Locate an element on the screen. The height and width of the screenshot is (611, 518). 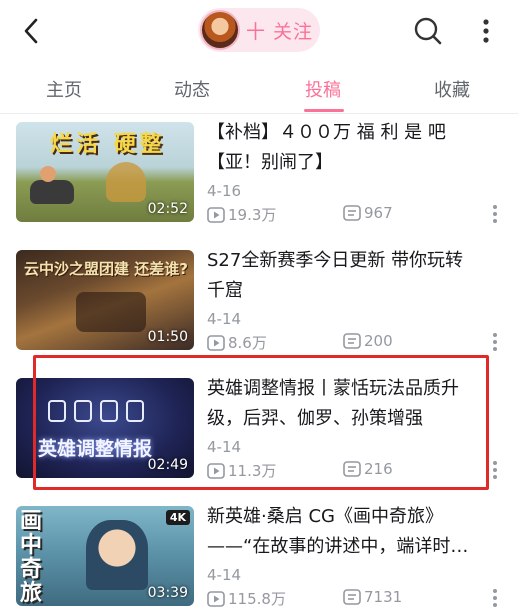
thumbnail-text: 画中奇旅 is located at coordinates (31, 557).